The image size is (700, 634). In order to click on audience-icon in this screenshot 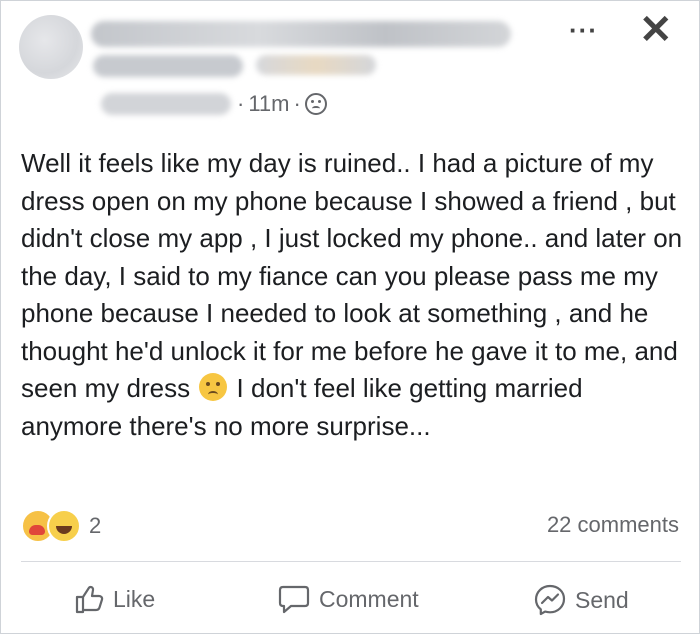, I will do `click(315, 104)`.